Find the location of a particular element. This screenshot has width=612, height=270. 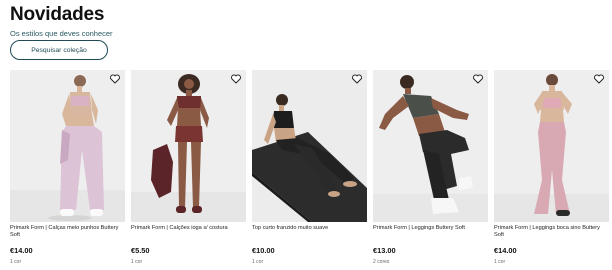

model-lilac-image is located at coordinates (67, 146).